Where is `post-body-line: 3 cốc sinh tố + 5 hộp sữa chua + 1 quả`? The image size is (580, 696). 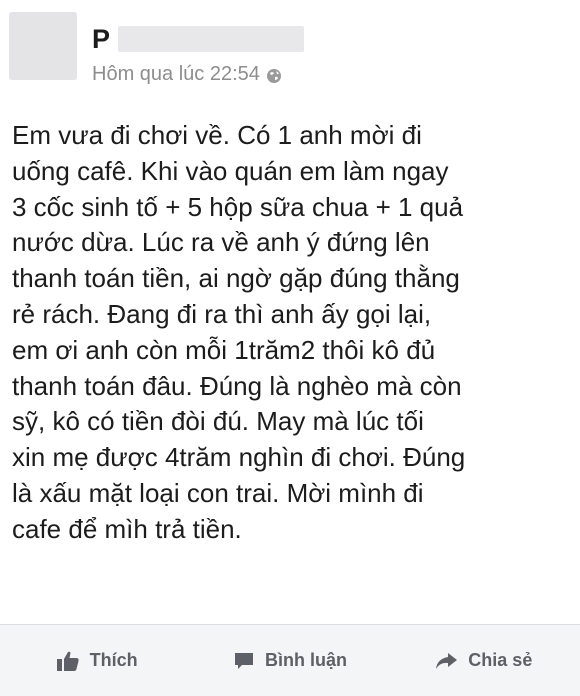 post-body-line: 3 cốc sinh tố + 5 hộp sữa chua + 1 quả is located at coordinates (238, 206).